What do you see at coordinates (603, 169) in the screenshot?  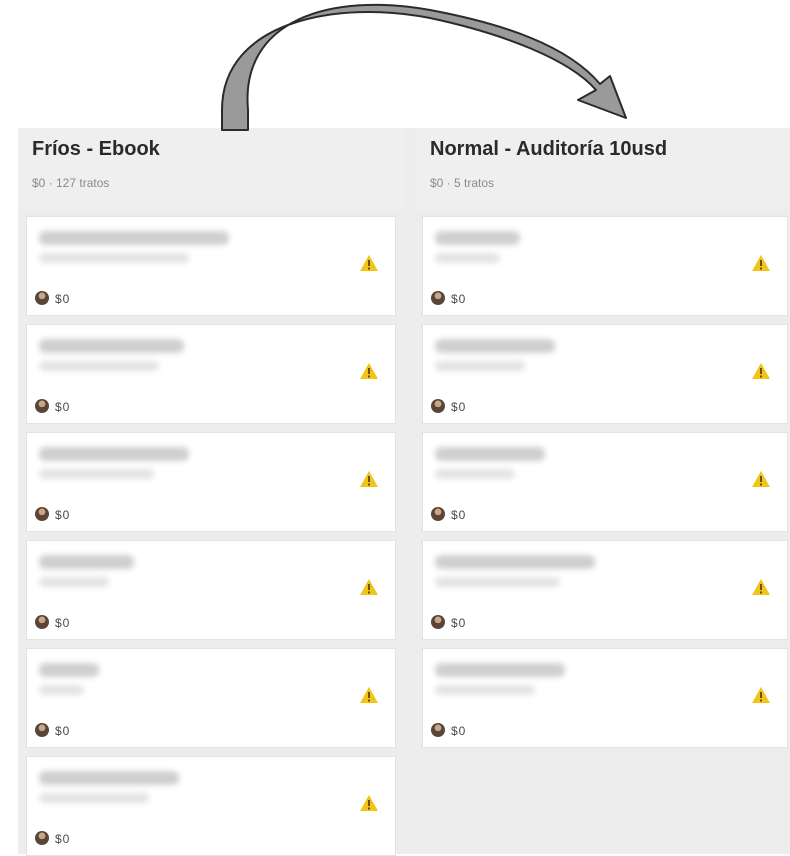 I see `stage-header: Normal - Auditoría 10usd $0 · 5 tratos` at bounding box center [603, 169].